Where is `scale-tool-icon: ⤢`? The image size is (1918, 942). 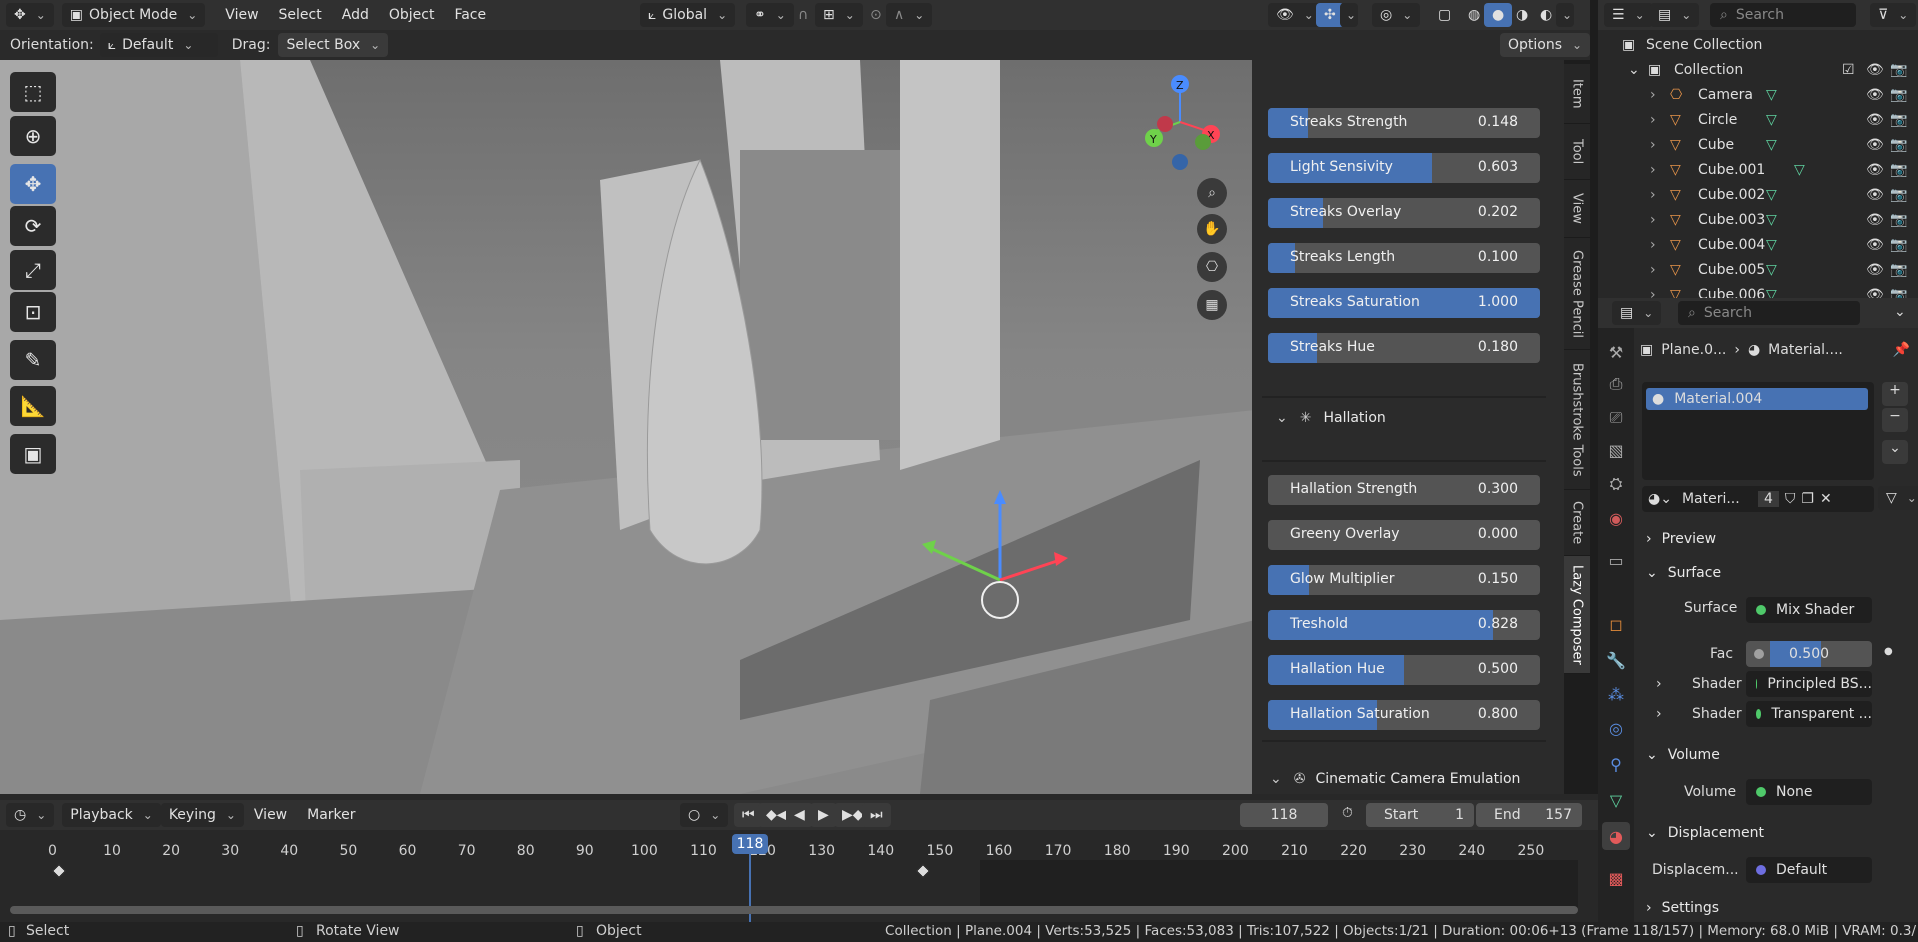
scale-tool-icon: ⤢ is located at coordinates (33, 270).